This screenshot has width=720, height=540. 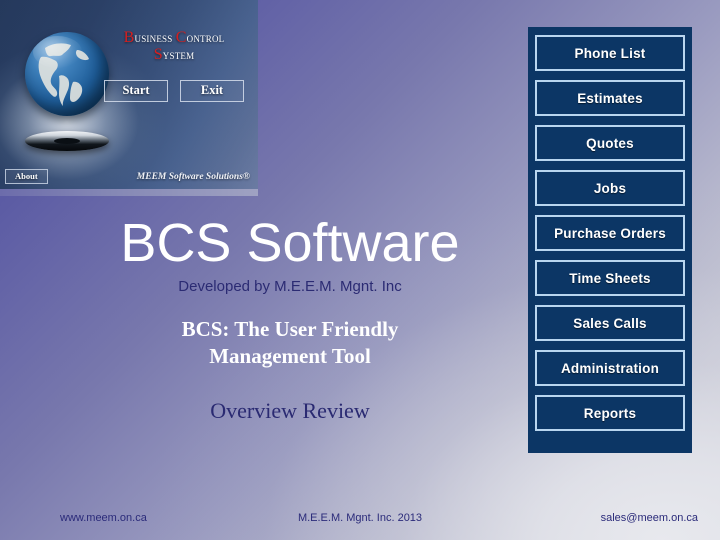 What do you see at coordinates (610, 413) in the screenshot?
I see `menu-item-reports: Reports` at bounding box center [610, 413].